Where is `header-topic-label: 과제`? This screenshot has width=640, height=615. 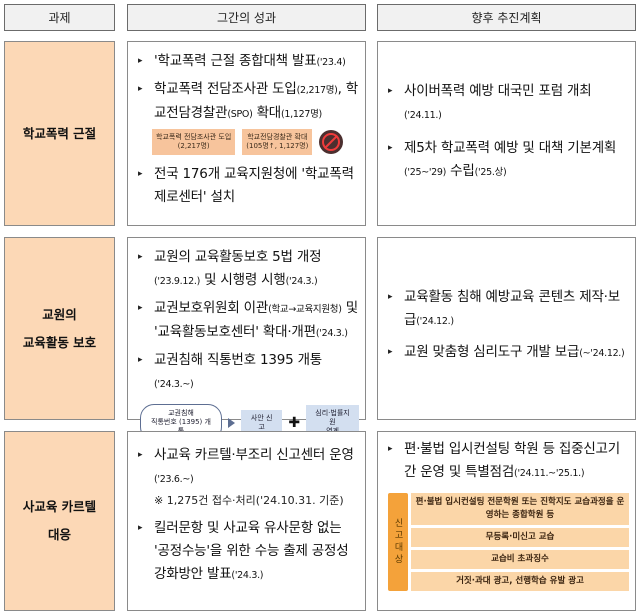
header-topic-label: 과제 is located at coordinates (59, 18).